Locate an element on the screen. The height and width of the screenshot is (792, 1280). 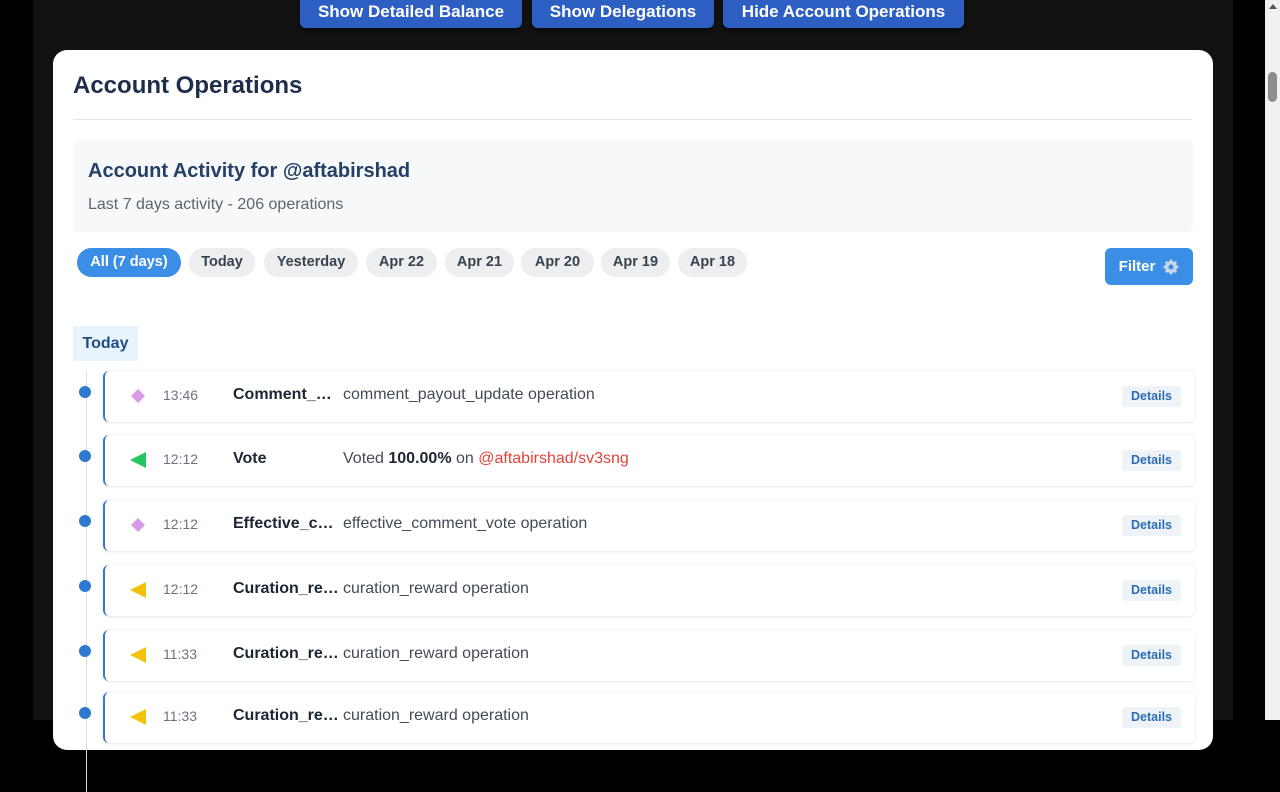
gear-icon is located at coordinates (1171, 266).